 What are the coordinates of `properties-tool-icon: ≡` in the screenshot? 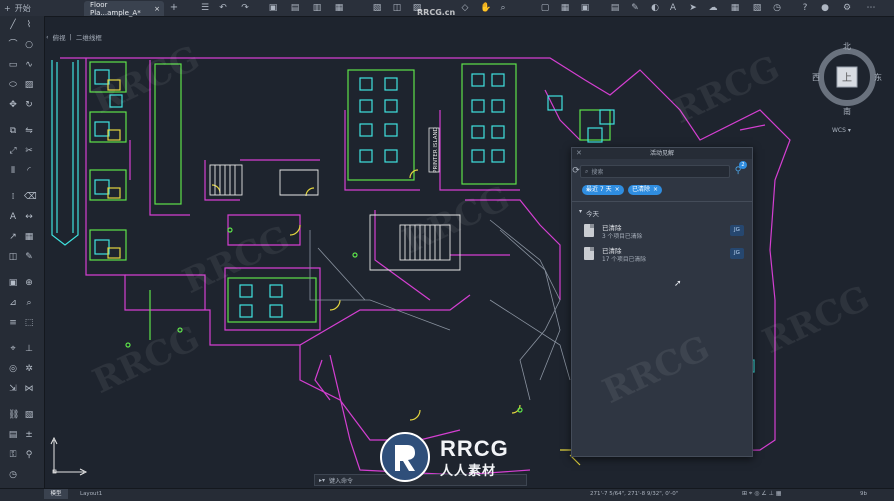 It's located at (13, 323).